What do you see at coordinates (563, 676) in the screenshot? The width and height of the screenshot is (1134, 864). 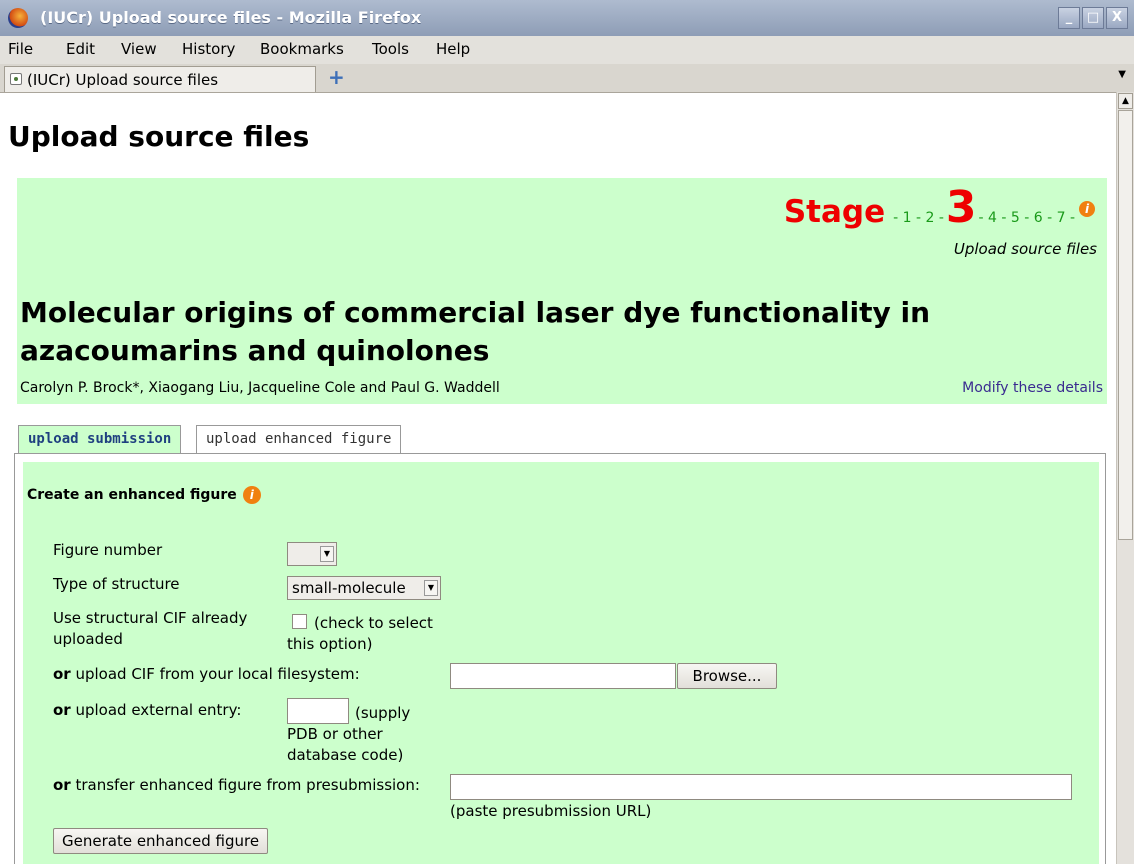 I see `cif-file-input` at bounding box center [563, 676].